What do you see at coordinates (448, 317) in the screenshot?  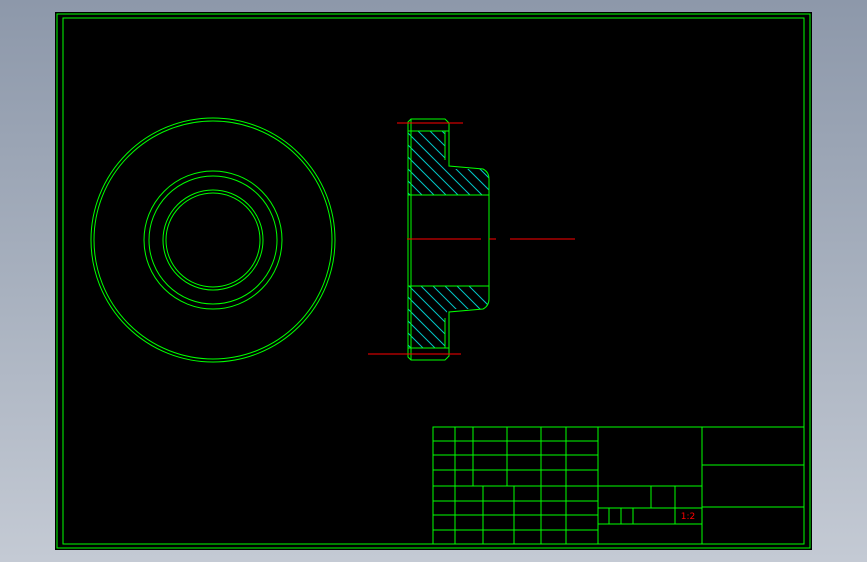 I see `hatch-bottom` at bounding box center [448, 317].